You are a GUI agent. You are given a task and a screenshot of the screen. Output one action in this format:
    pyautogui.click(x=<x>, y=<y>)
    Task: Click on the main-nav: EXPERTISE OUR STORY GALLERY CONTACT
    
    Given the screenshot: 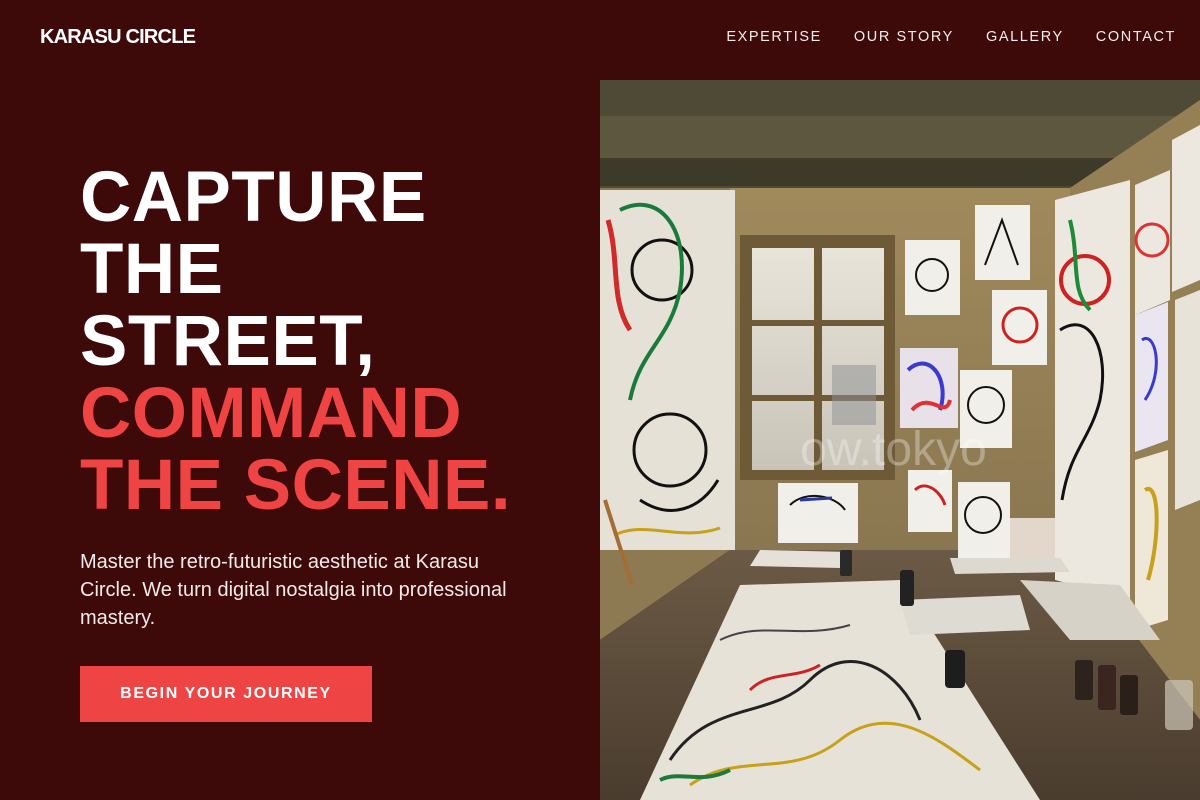 What is the action you would take?
    pyautogui.click(x=951, y=37)
    